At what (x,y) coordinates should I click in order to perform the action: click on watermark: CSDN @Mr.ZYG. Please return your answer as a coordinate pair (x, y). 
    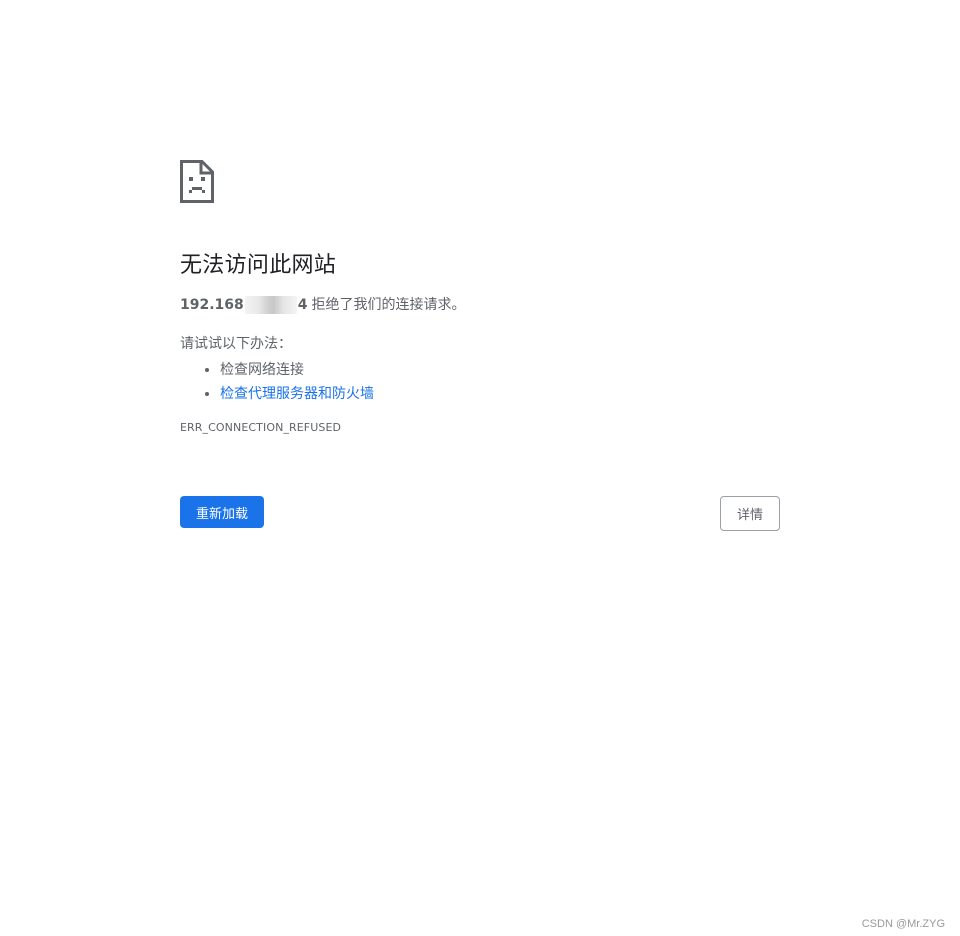
    Looking at the image, I should click on (903, 924).